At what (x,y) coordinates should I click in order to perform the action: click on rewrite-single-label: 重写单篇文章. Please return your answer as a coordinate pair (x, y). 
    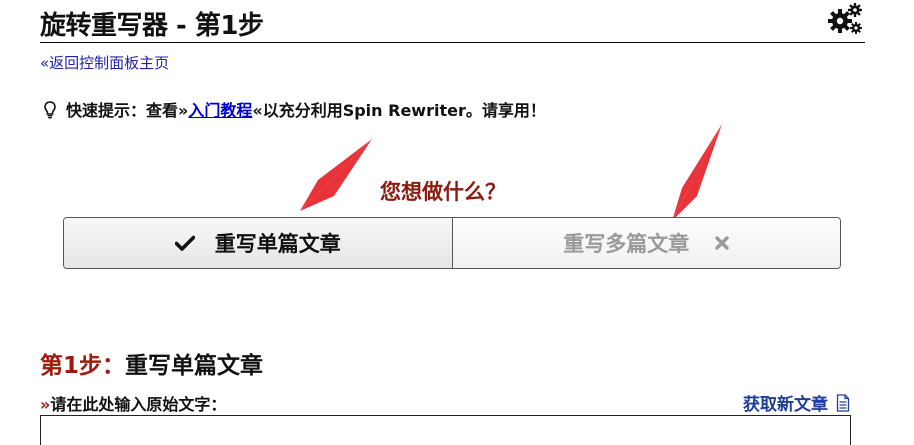
    Looking at the image, I should click on (277, 244).